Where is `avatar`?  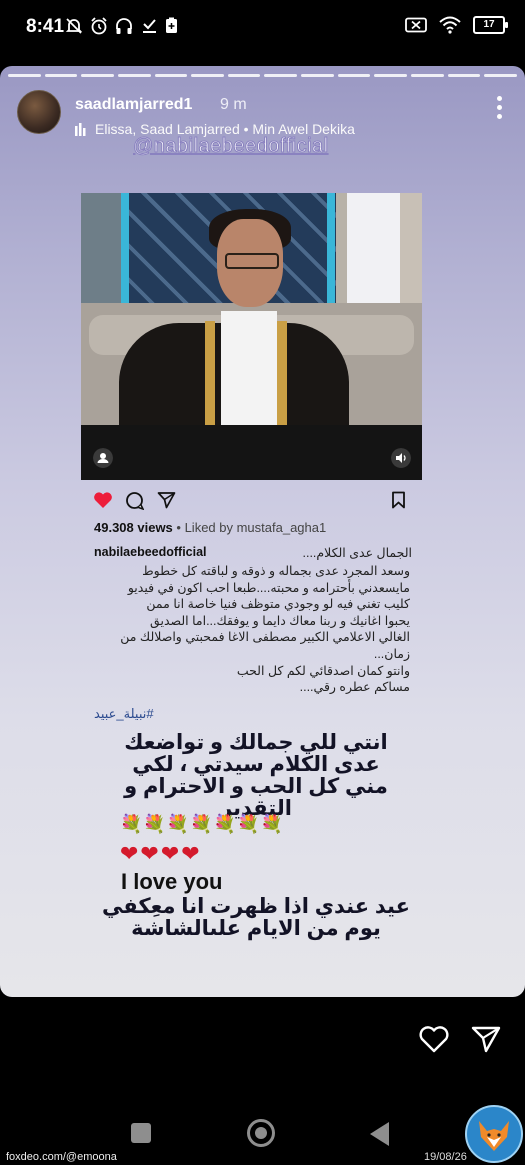 avatar is located at coordinates (39, 112).